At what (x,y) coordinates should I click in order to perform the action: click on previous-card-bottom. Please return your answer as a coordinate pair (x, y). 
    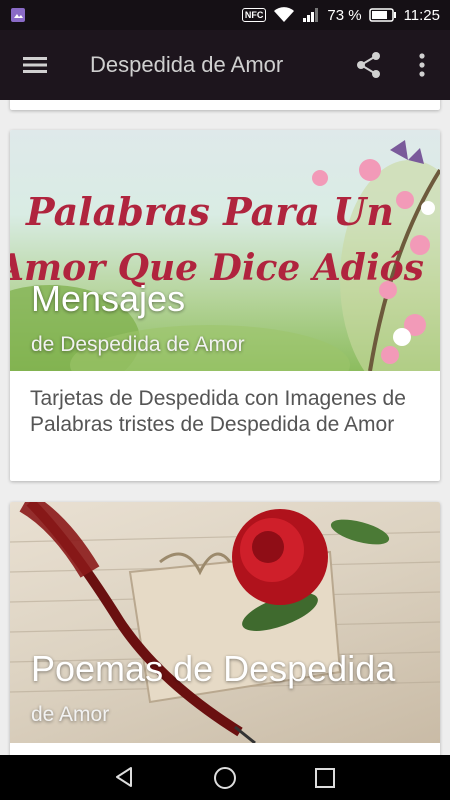
    Looking at the image, I should click on (225, 105).